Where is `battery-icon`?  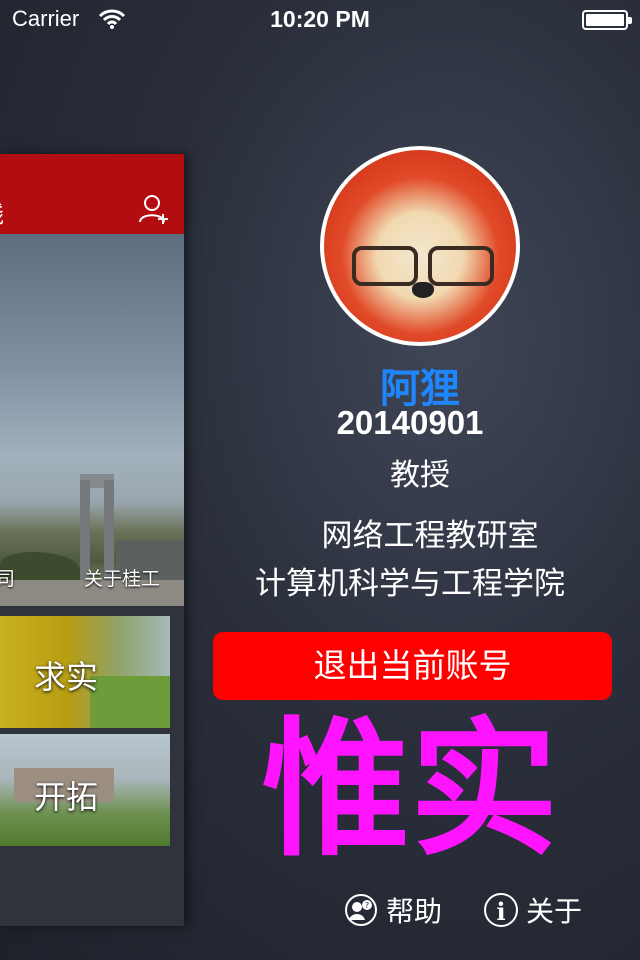 battery-icon is located at coordinates (607, 20).